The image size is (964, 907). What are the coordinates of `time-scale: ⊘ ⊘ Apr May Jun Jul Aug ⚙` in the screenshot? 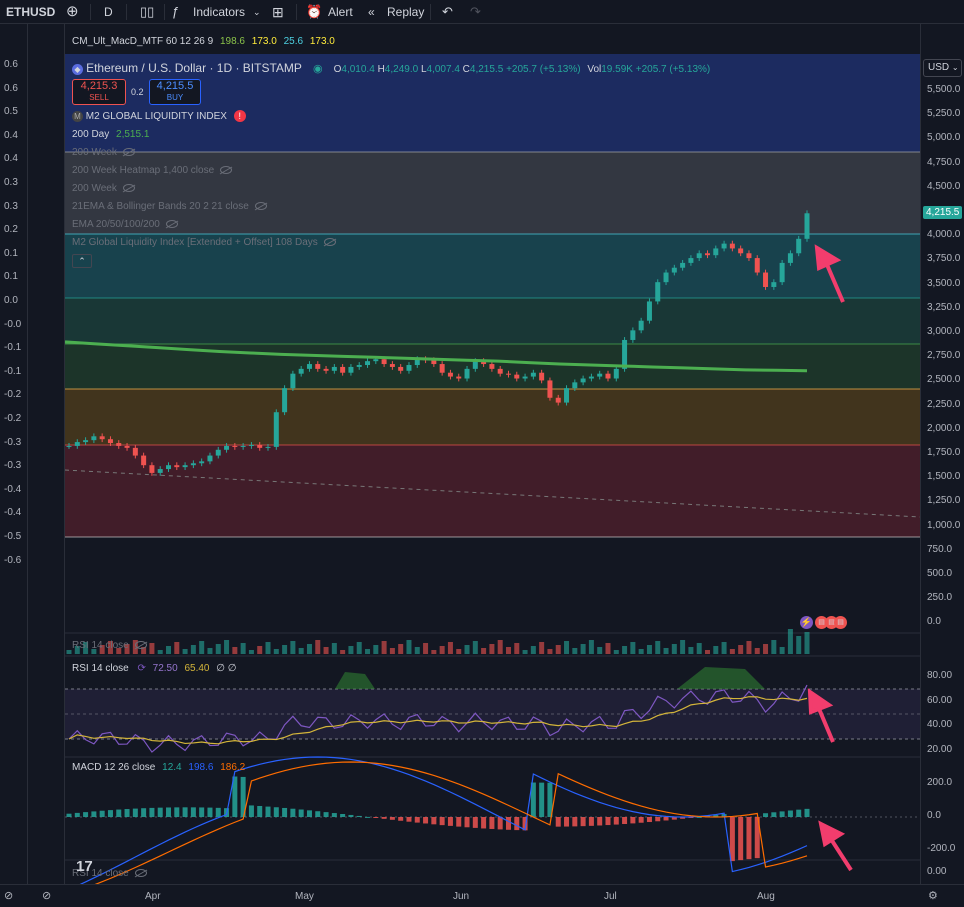 It's located at (482, 895).